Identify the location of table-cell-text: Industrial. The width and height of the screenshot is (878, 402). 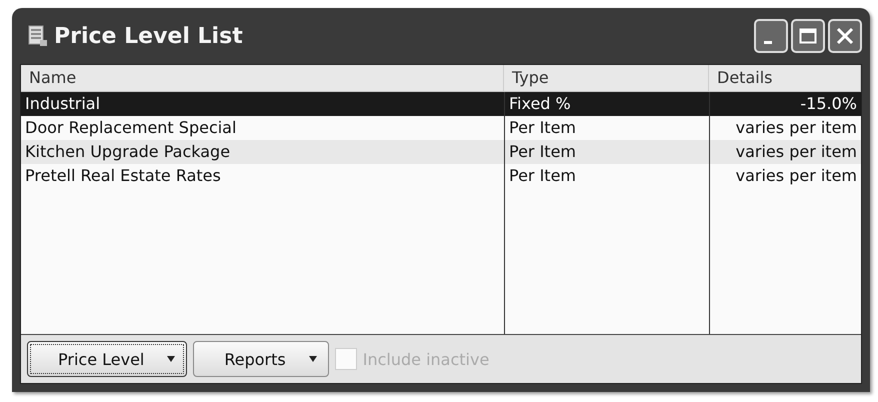
(63, 104).